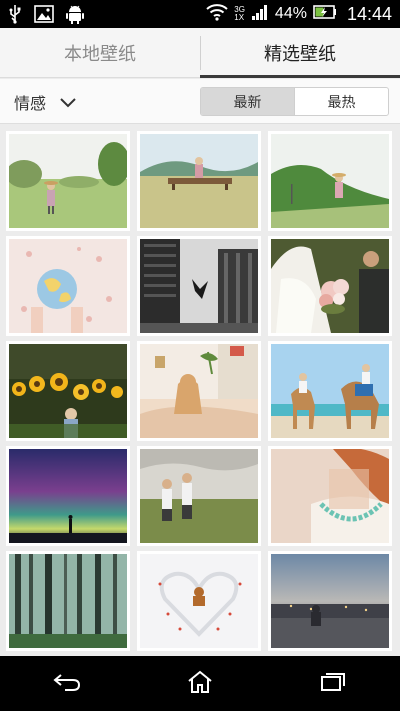  I want to click on chevron-down-icon, so click(68, 102).